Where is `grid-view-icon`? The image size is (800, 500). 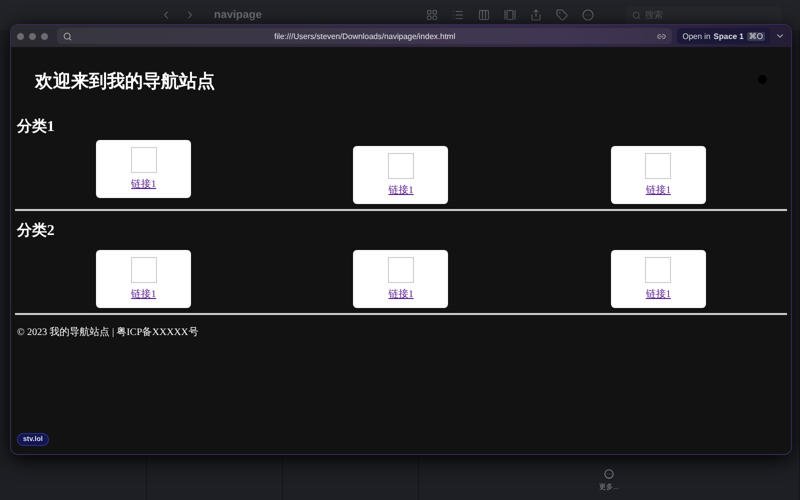
grid-view-icon is located at coordinates (432, 15).